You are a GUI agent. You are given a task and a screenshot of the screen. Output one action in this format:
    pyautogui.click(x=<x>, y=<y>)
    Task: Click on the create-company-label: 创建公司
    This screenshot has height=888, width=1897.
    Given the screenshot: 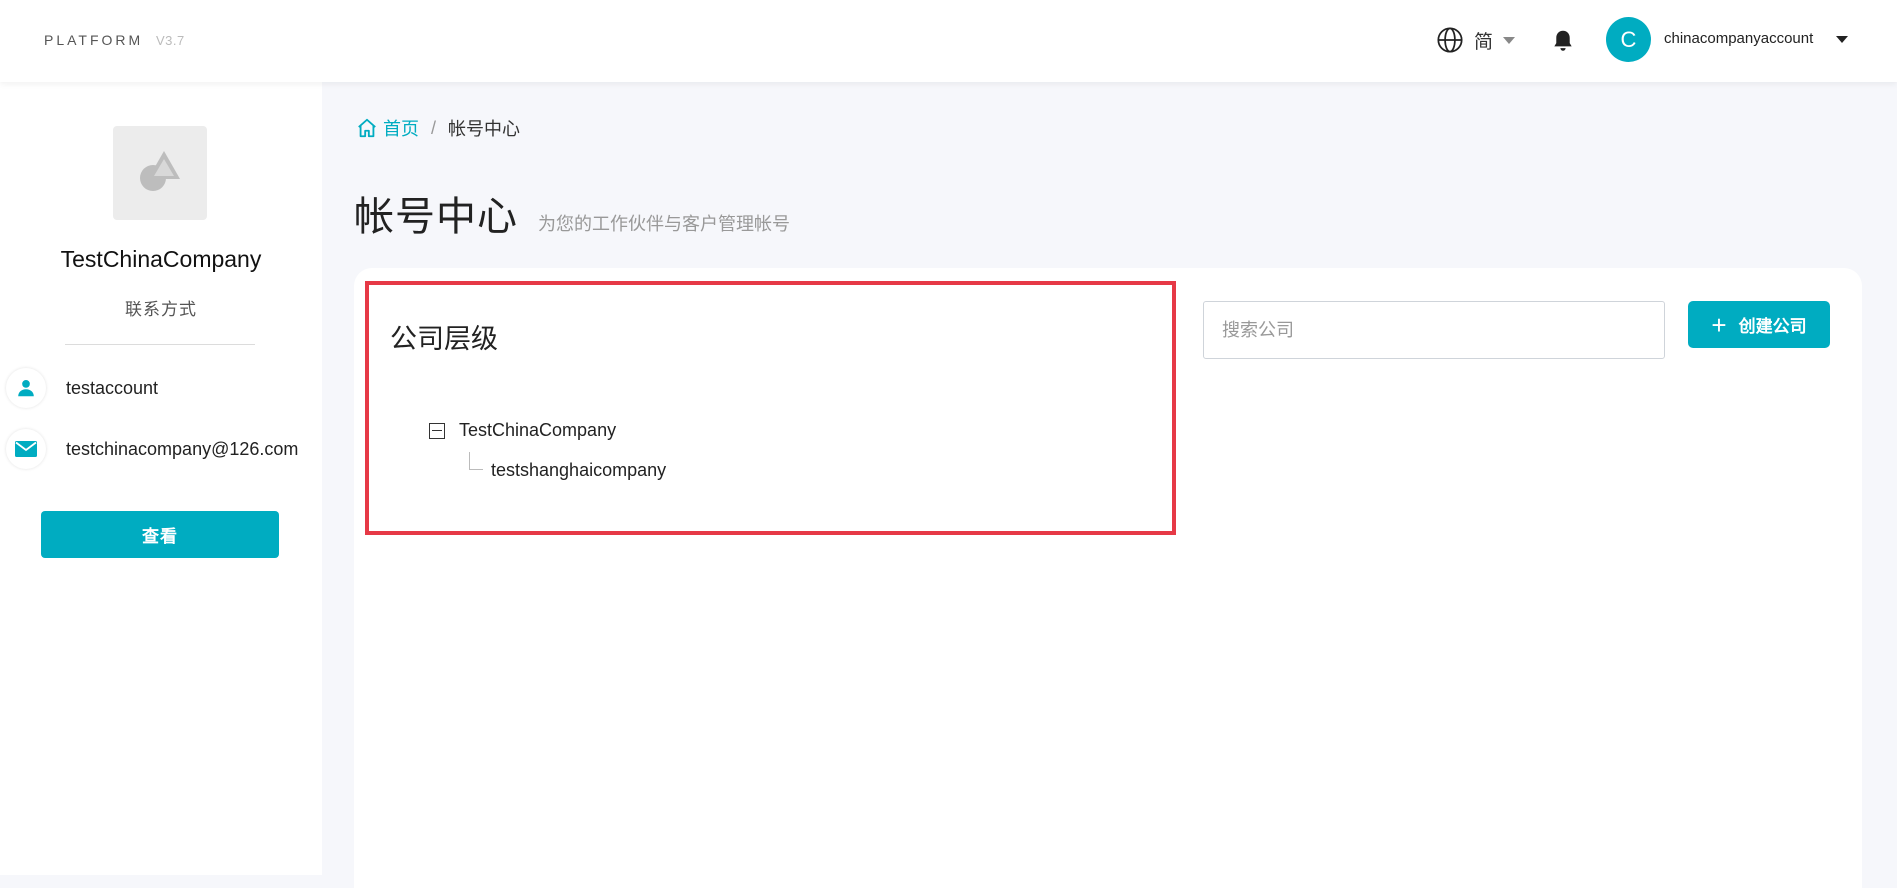 What is the action you would take?
    pyautogui.click(x=1772, y=326)
    